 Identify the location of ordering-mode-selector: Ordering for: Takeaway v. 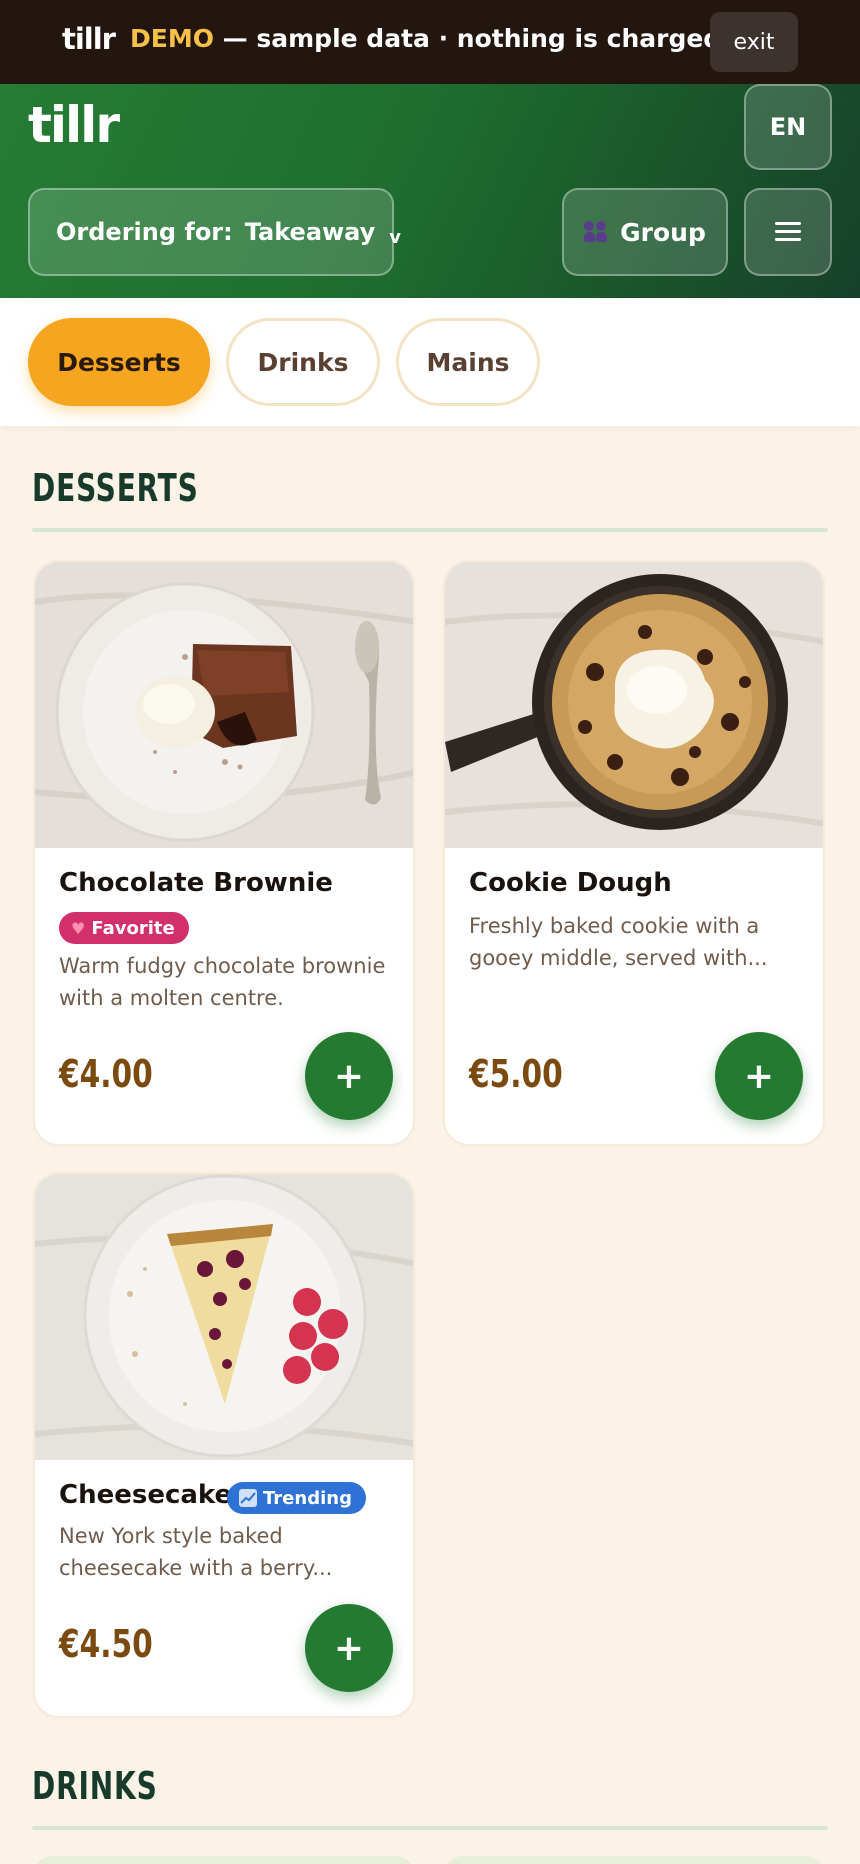
(214, 232).